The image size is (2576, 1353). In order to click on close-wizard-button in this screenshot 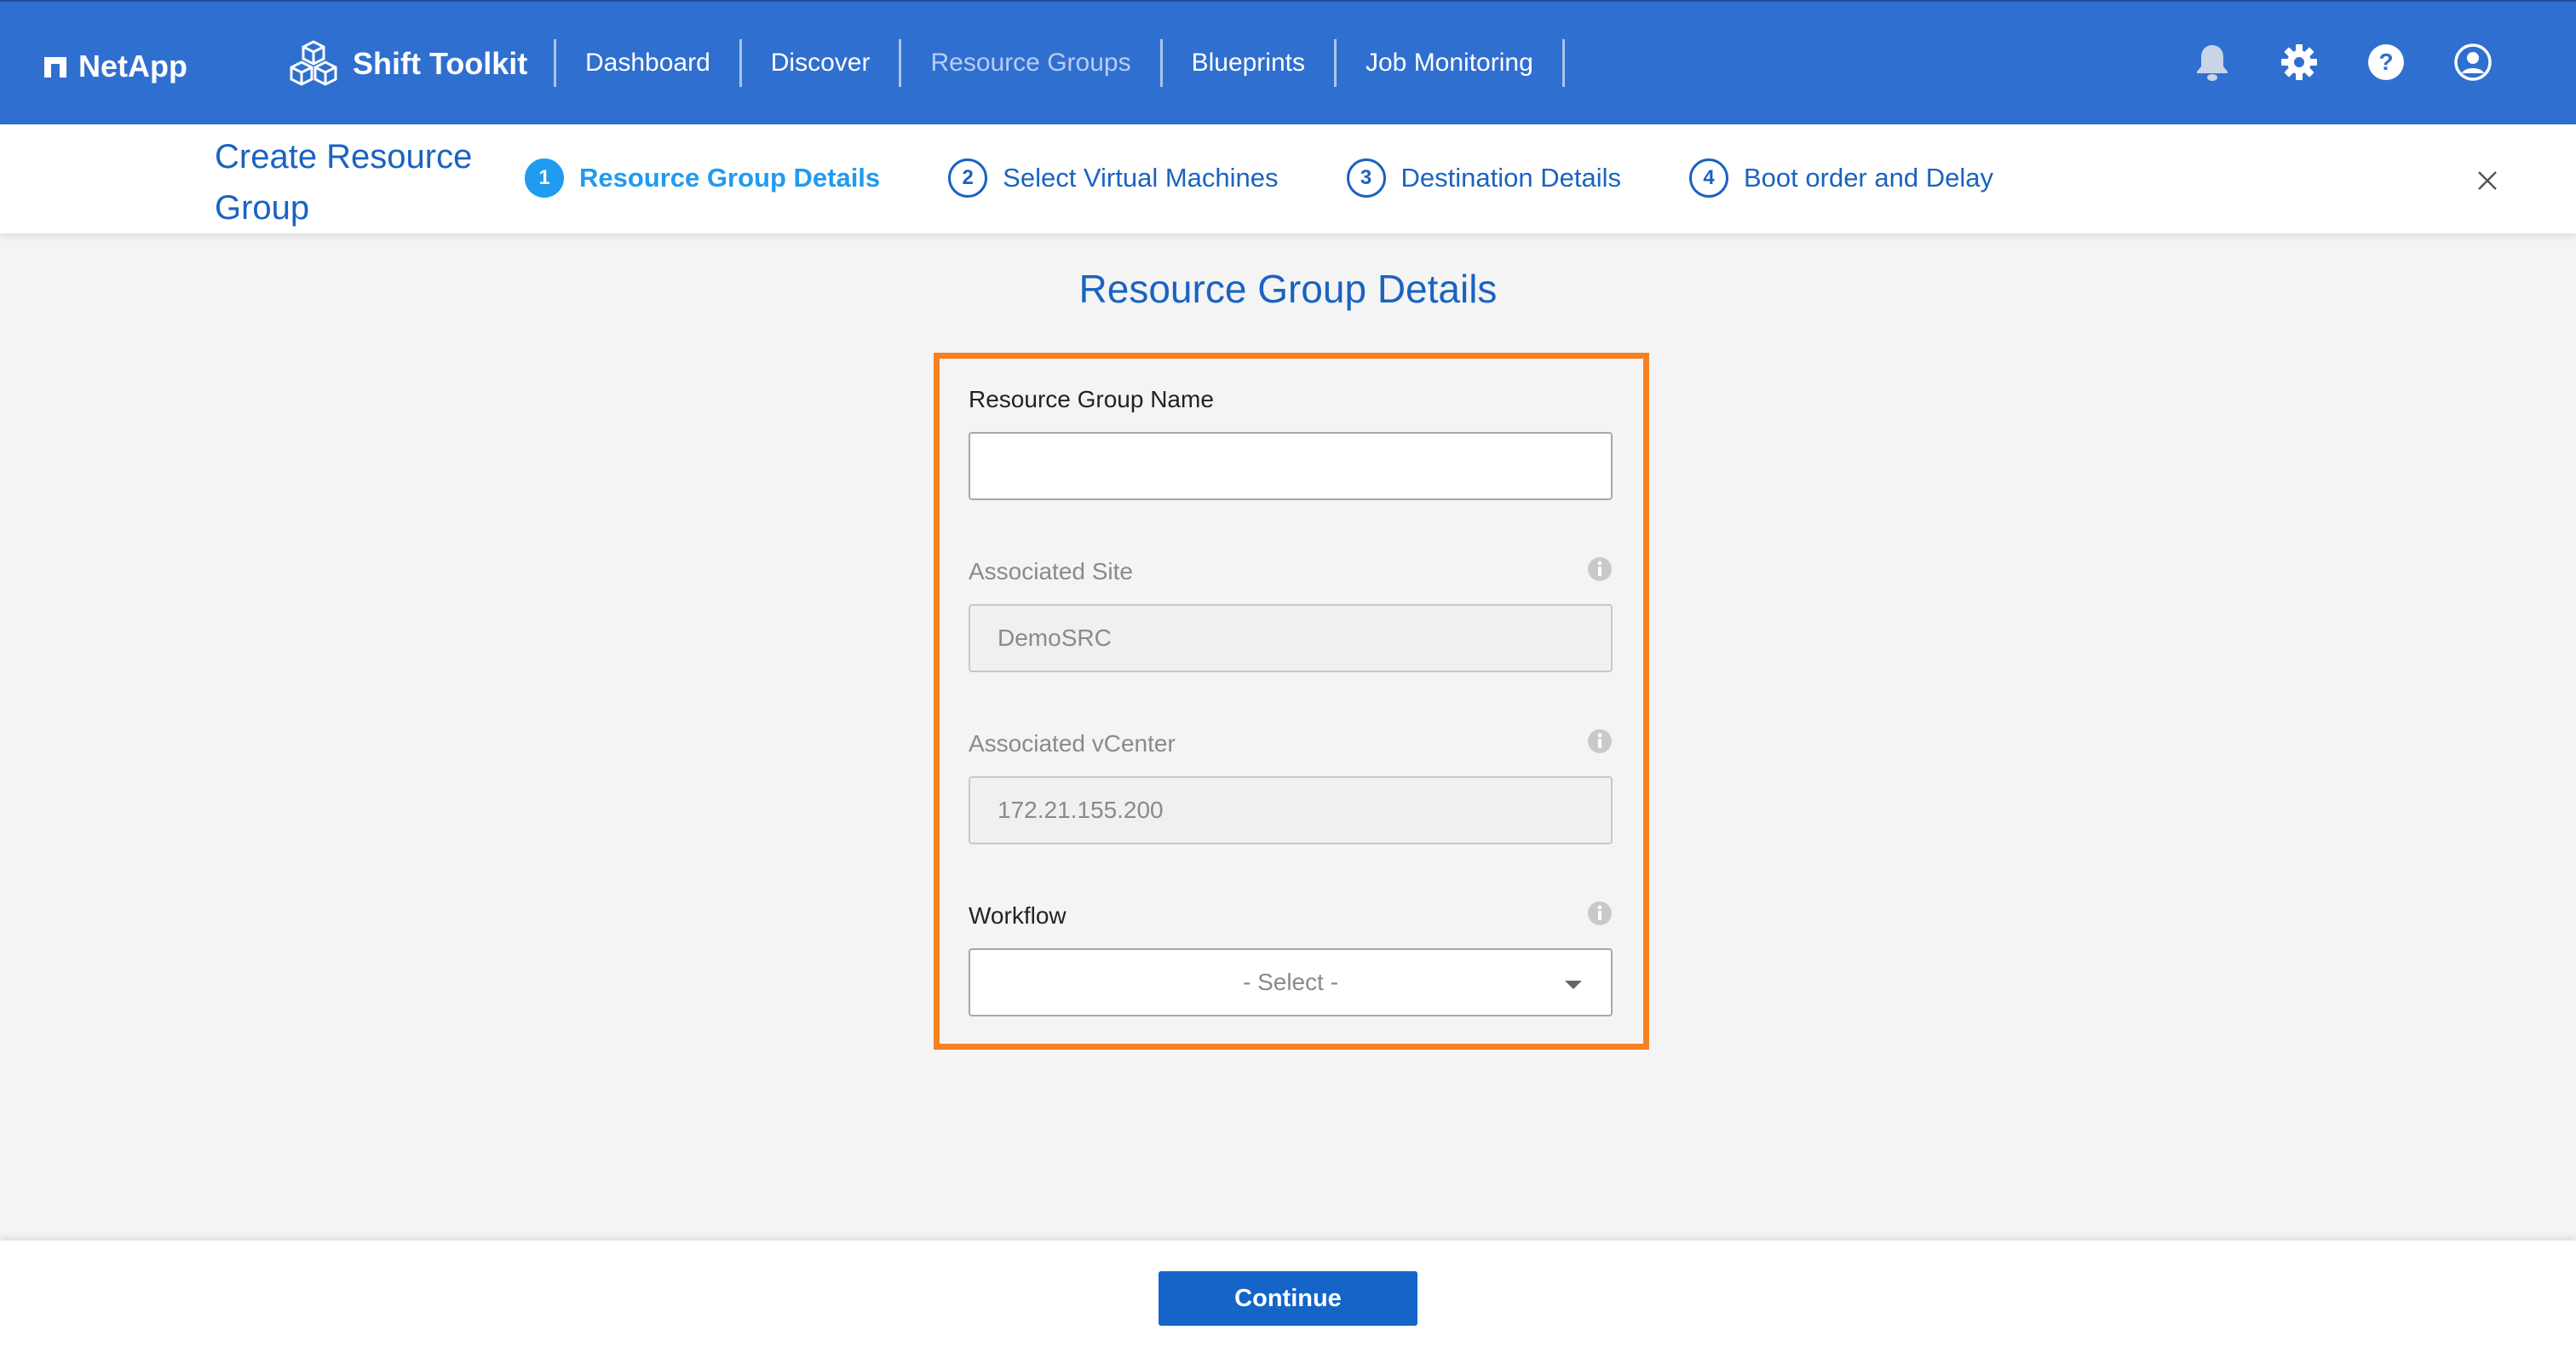, I will do `click(2487, 181)`.